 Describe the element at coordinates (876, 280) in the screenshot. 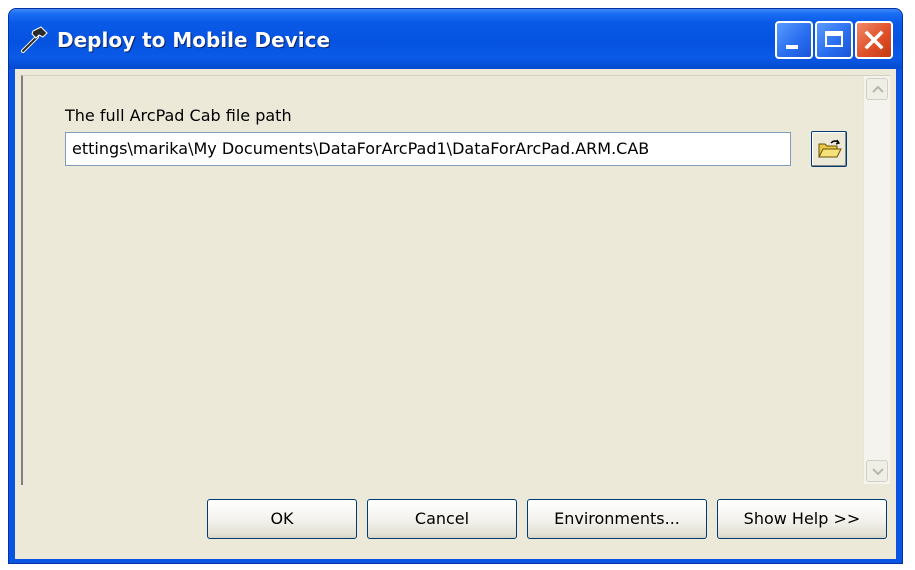

I see `vertical-scrollbar` at that location.